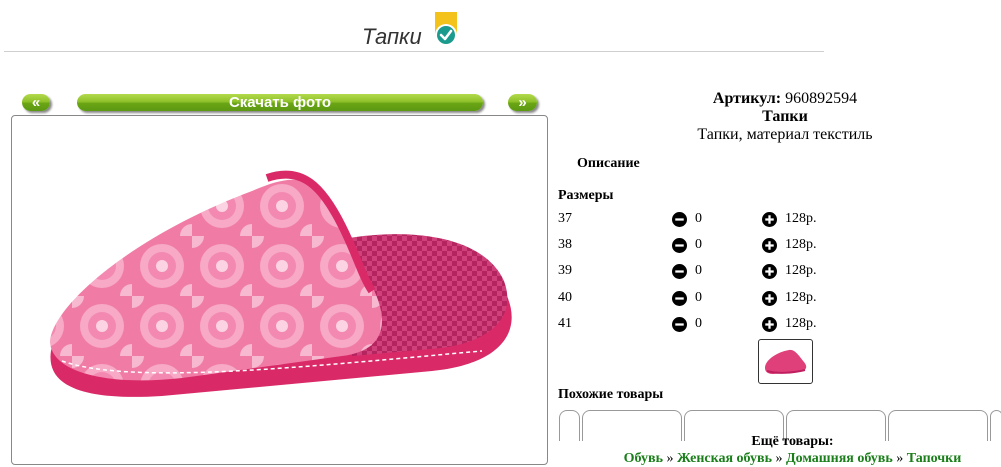  What do you see at coordinates (565, 297) in the screenshot?
I see `size-value: 40` at bounding box center [565, 297].